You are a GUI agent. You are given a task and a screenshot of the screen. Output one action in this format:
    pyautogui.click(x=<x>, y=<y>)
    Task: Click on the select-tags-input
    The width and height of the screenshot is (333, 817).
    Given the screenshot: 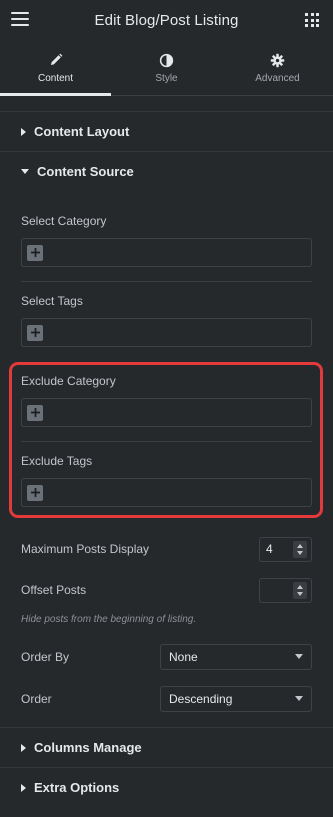 What is the action you would take?
    pyautogui.click(x=166, y=332)
    